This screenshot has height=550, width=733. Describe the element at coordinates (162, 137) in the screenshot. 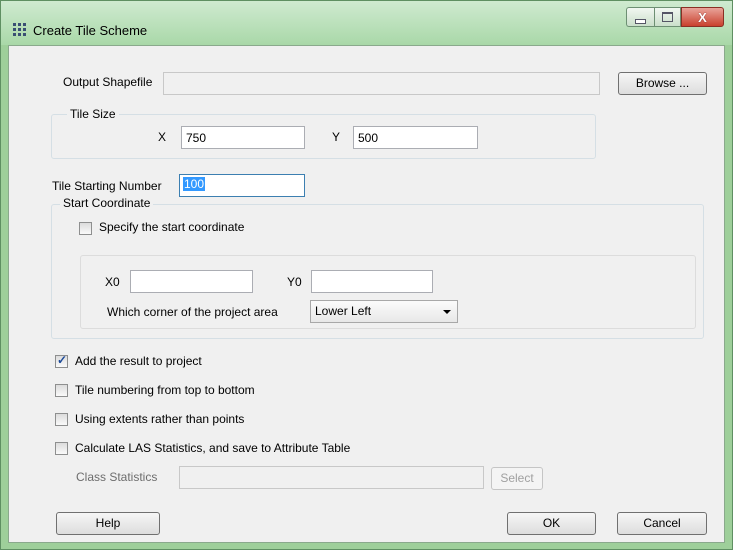

I see `tile-size-x-label: X` at that location.